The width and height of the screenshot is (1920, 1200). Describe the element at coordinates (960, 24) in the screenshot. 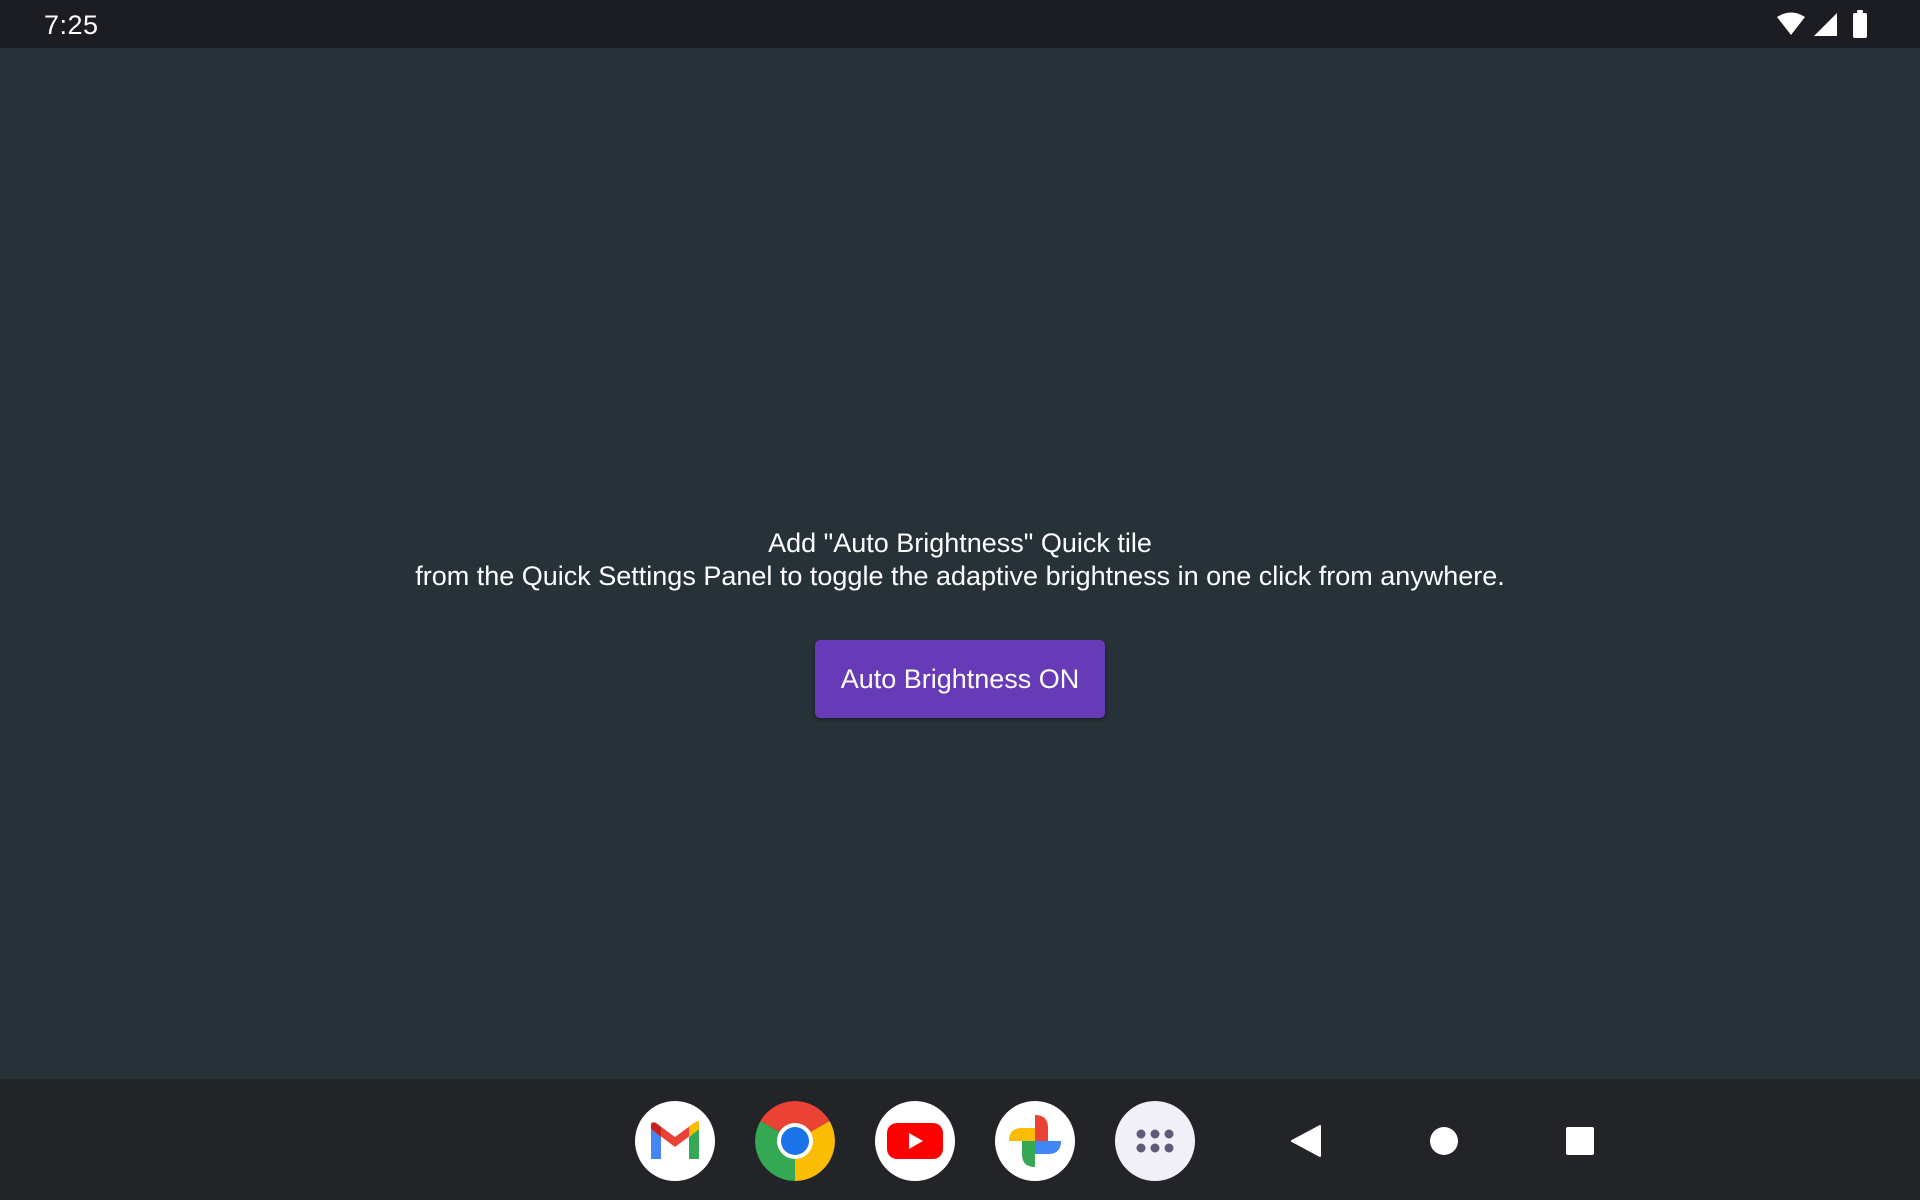

I see `status-bar: 7:25` at that location.